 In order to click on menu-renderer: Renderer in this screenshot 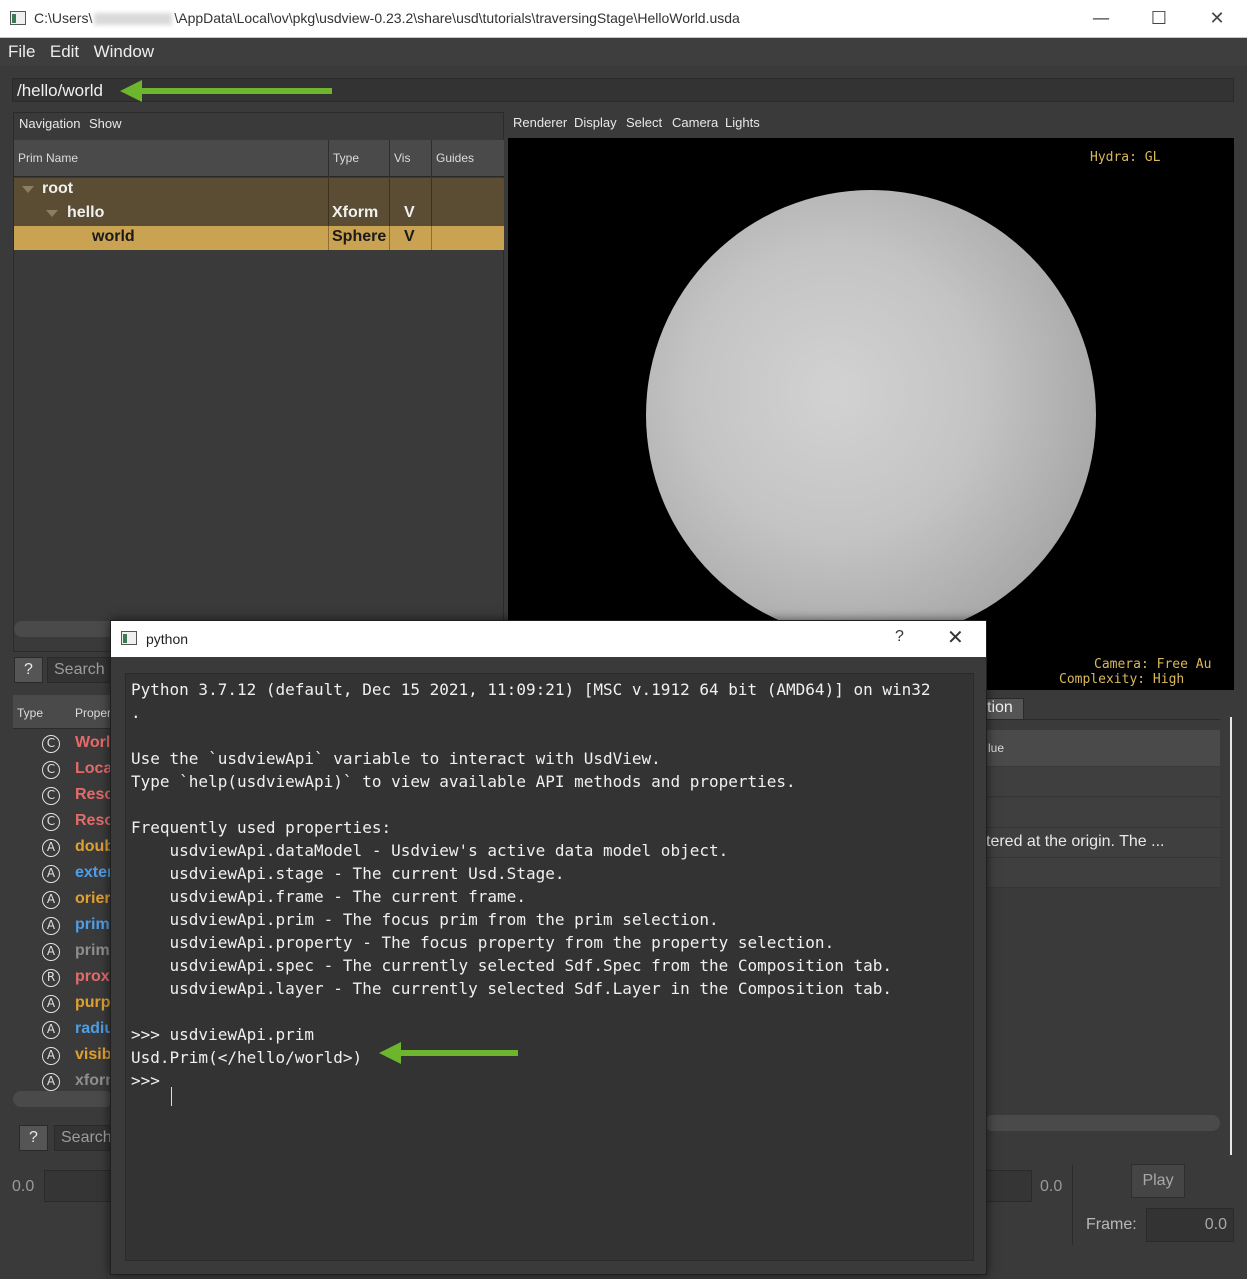, I will do `click(540, 122)`.